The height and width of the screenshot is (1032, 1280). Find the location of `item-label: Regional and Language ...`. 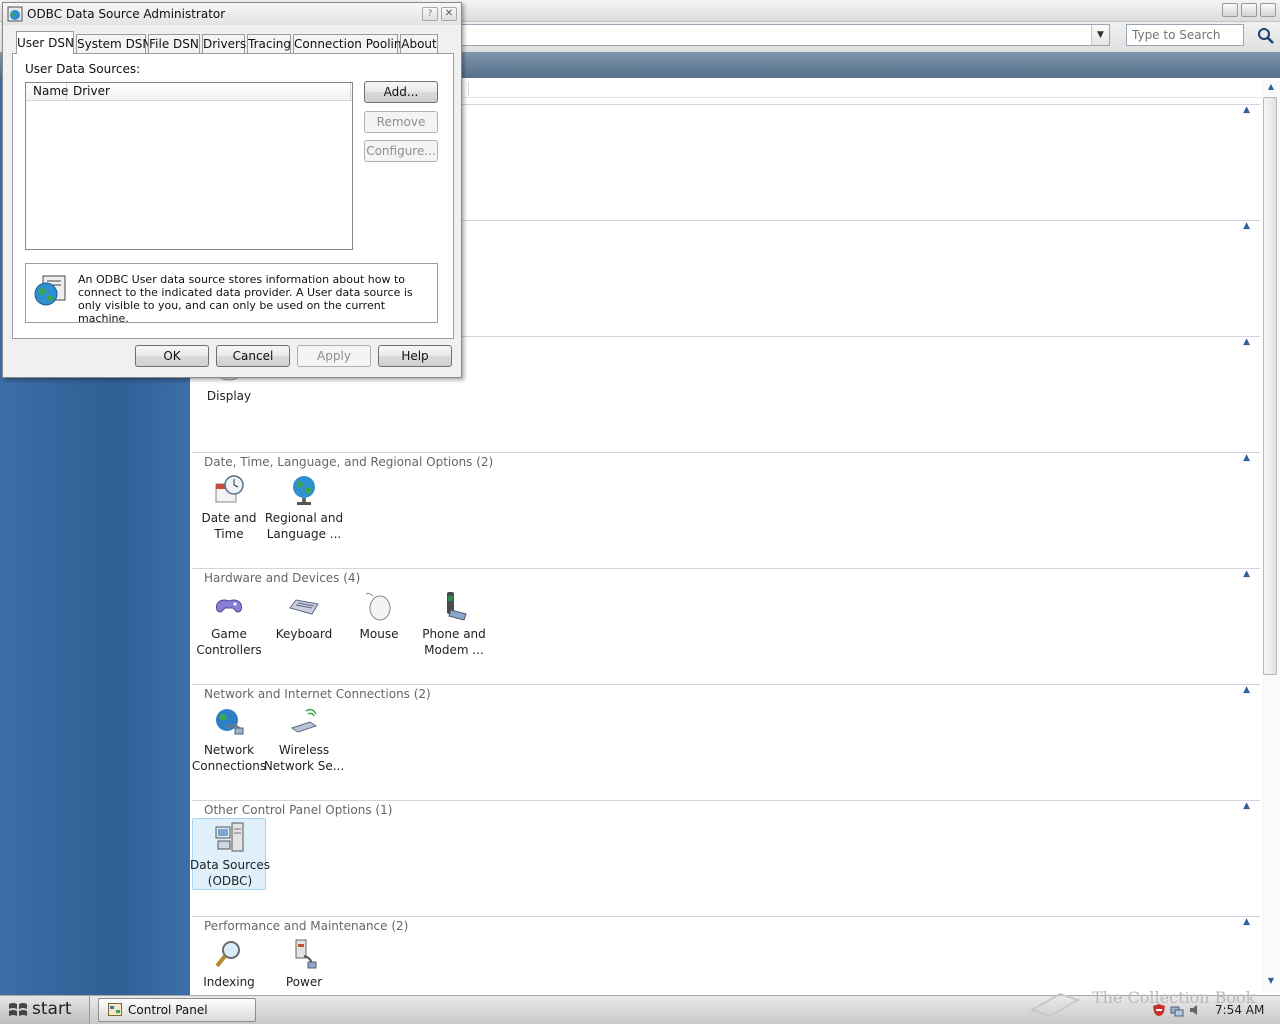

item-label: Regional and Language ... is located at coordinates (304, 526).